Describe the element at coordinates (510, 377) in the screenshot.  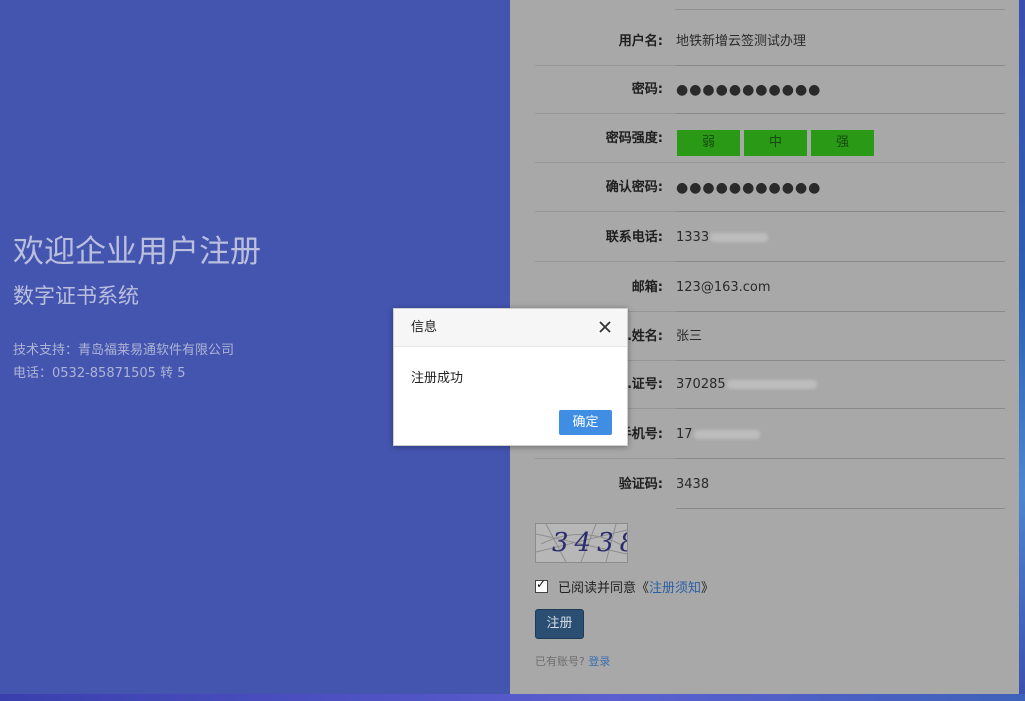
I see `info-dialog: 信息 注册成功 确定` at that location.